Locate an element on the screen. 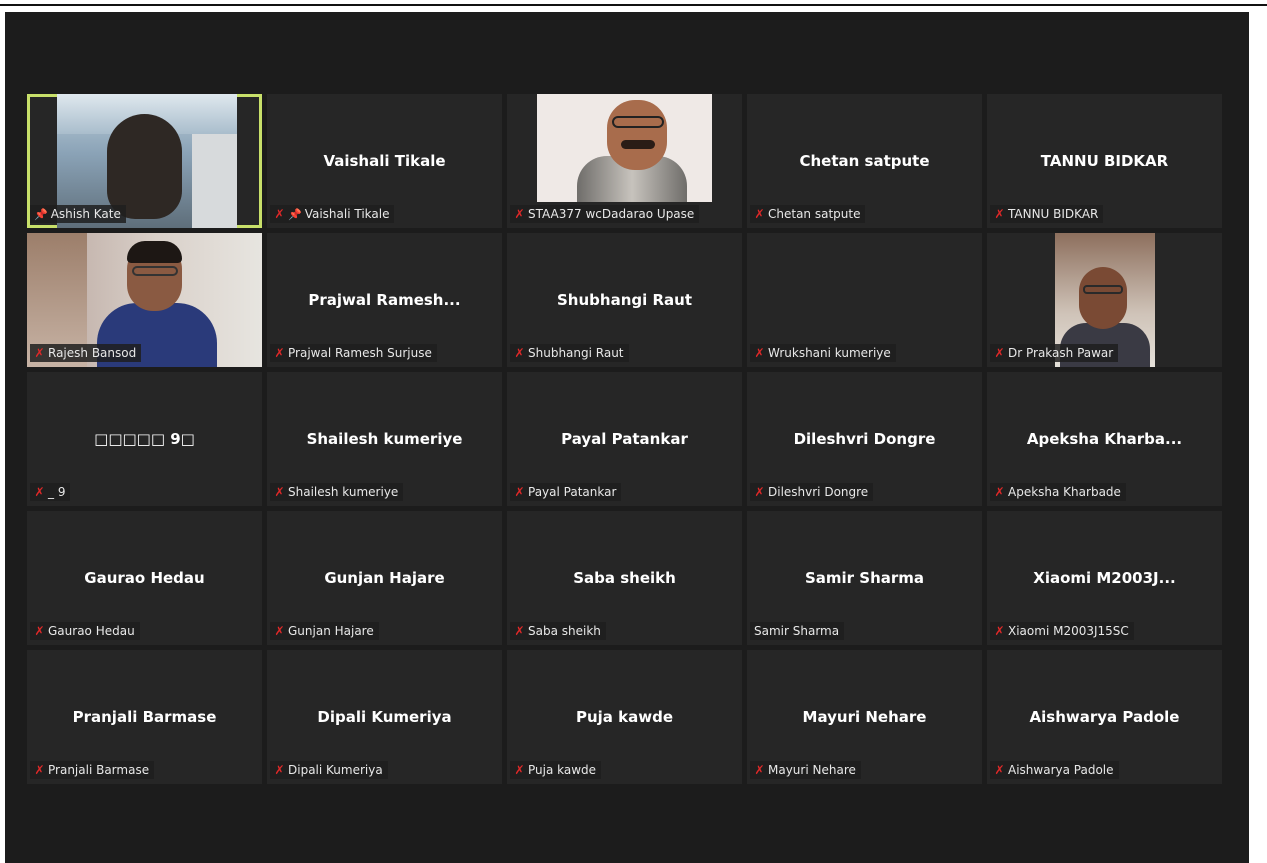 The image size is (1267, 863). participant-tile-aishwarya-padole: Aishwarya Padole ✗ Aishwarya Padole is located at coordinates (1104, 717).